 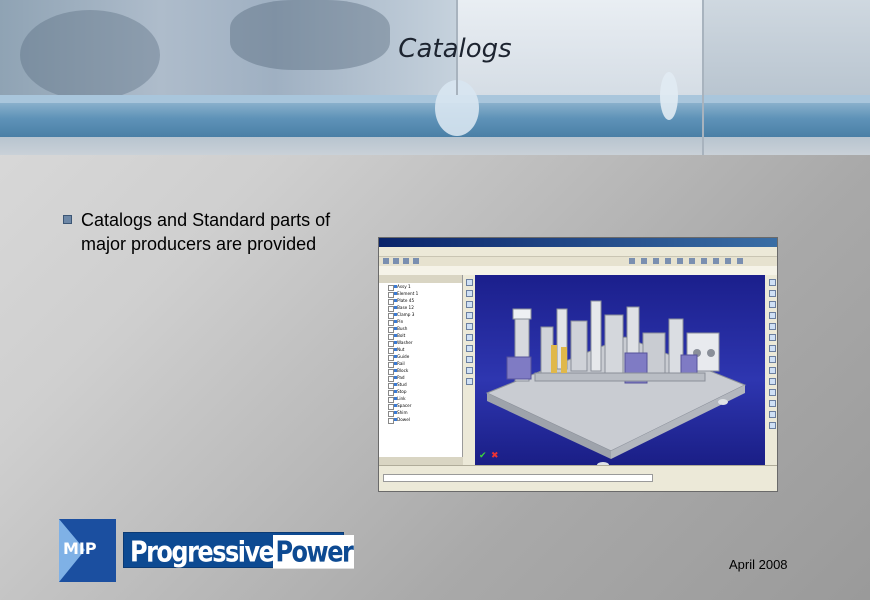 I want to click on tree-row: Clamp 3, so click(x=420, y=315).